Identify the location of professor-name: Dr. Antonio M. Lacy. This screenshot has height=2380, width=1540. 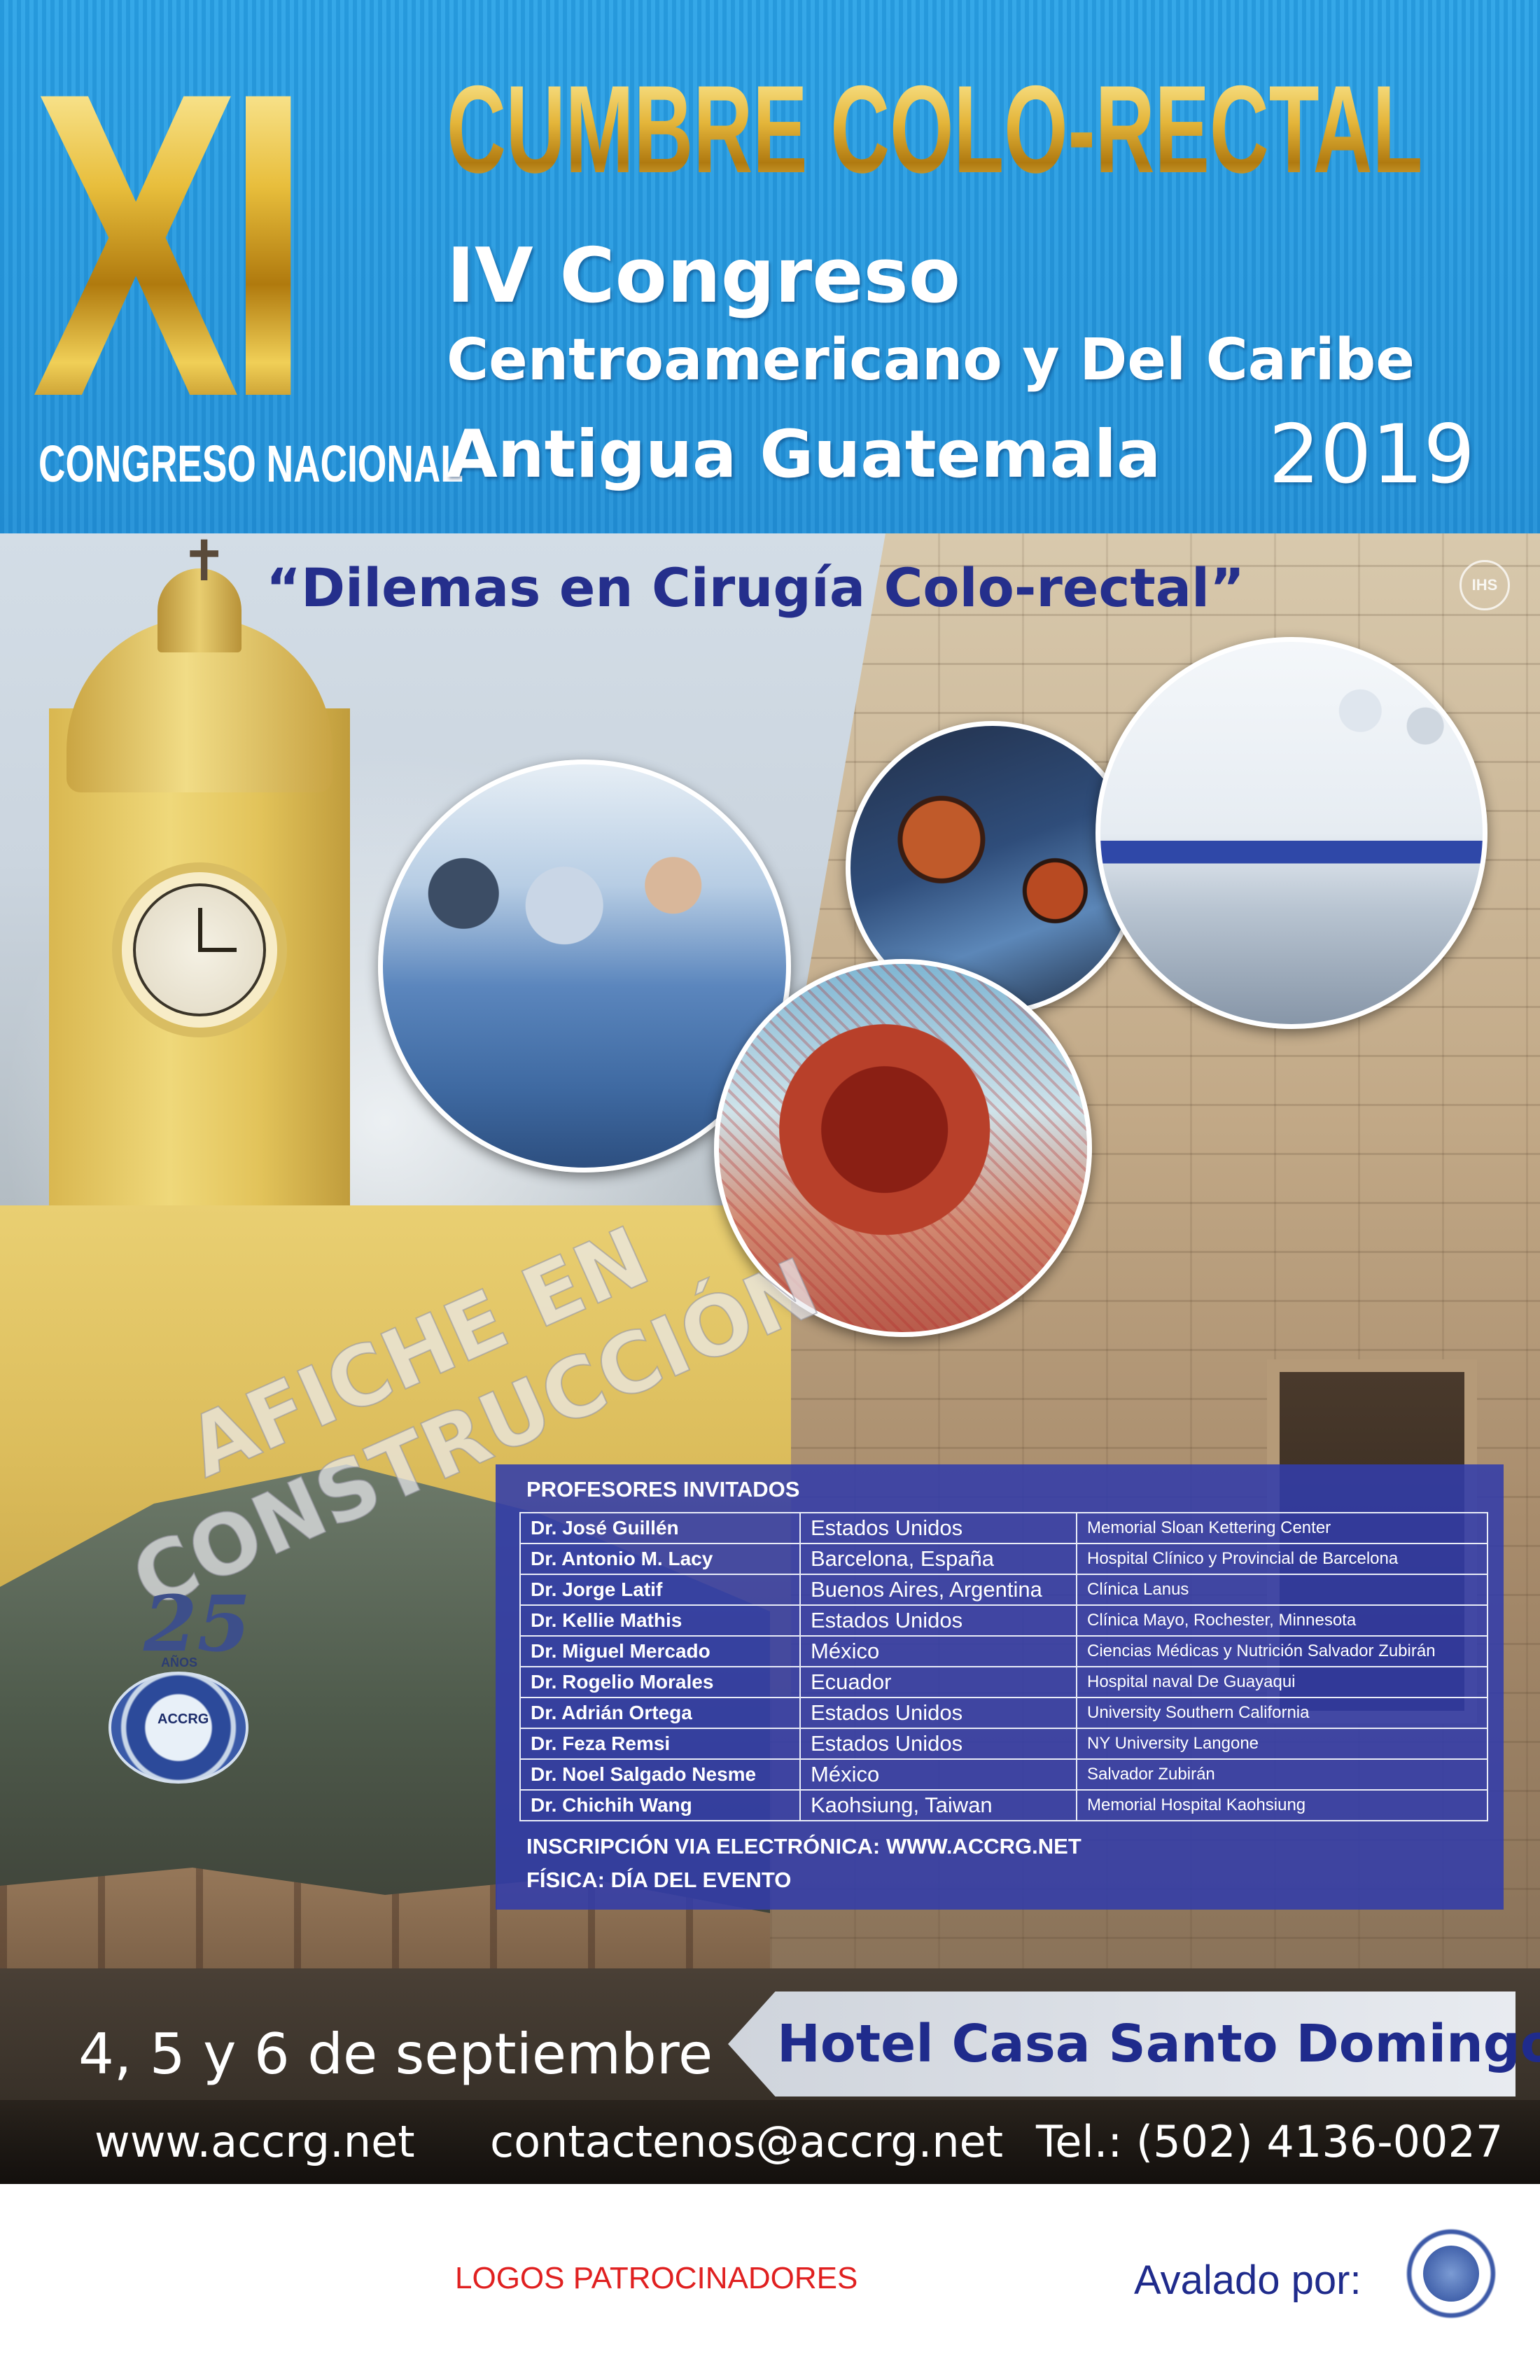
(660, 1559).